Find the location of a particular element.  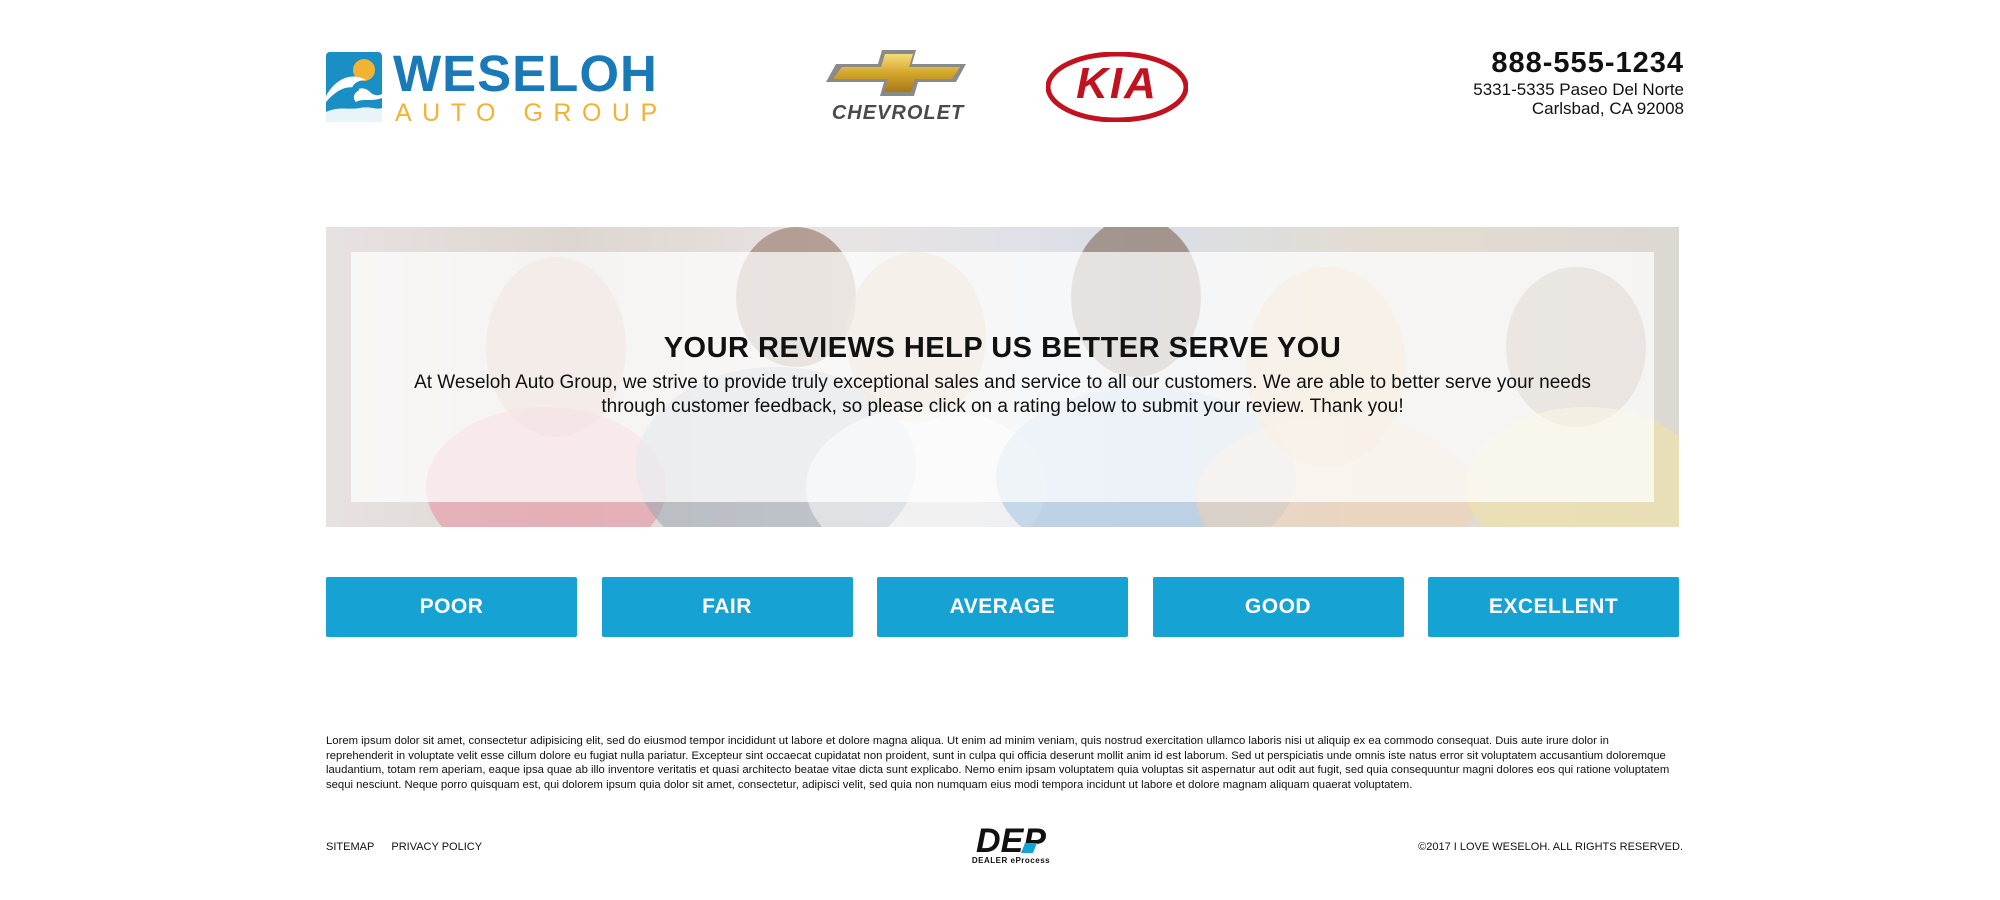

sitemap-link: SITEMAP is located at coordinates (350, 847).